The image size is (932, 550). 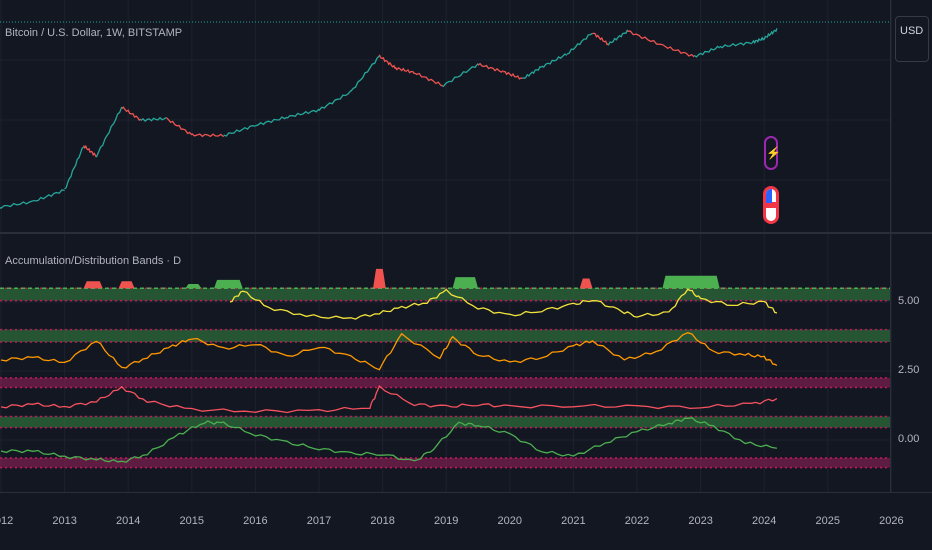 What do you see at coordinates (446, 521) in the screenshot?
I see `time-tick: 2019` at bounding box center [446, 521].